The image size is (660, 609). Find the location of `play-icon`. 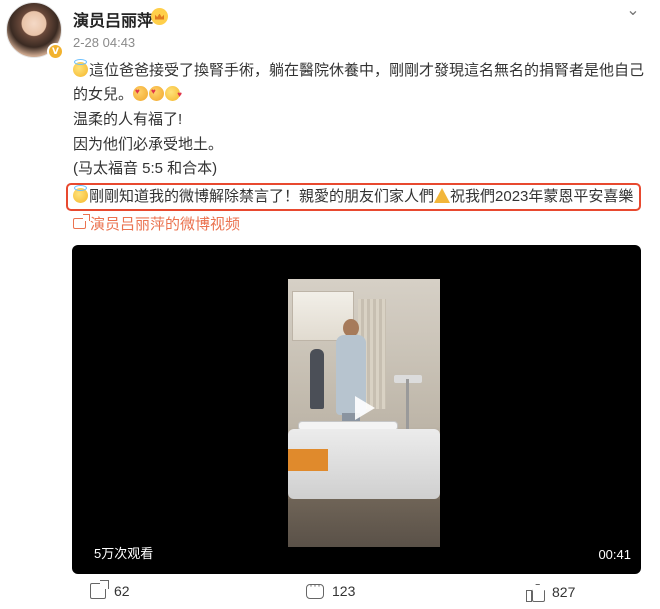

play-icon is located at coordinates (363, 408).